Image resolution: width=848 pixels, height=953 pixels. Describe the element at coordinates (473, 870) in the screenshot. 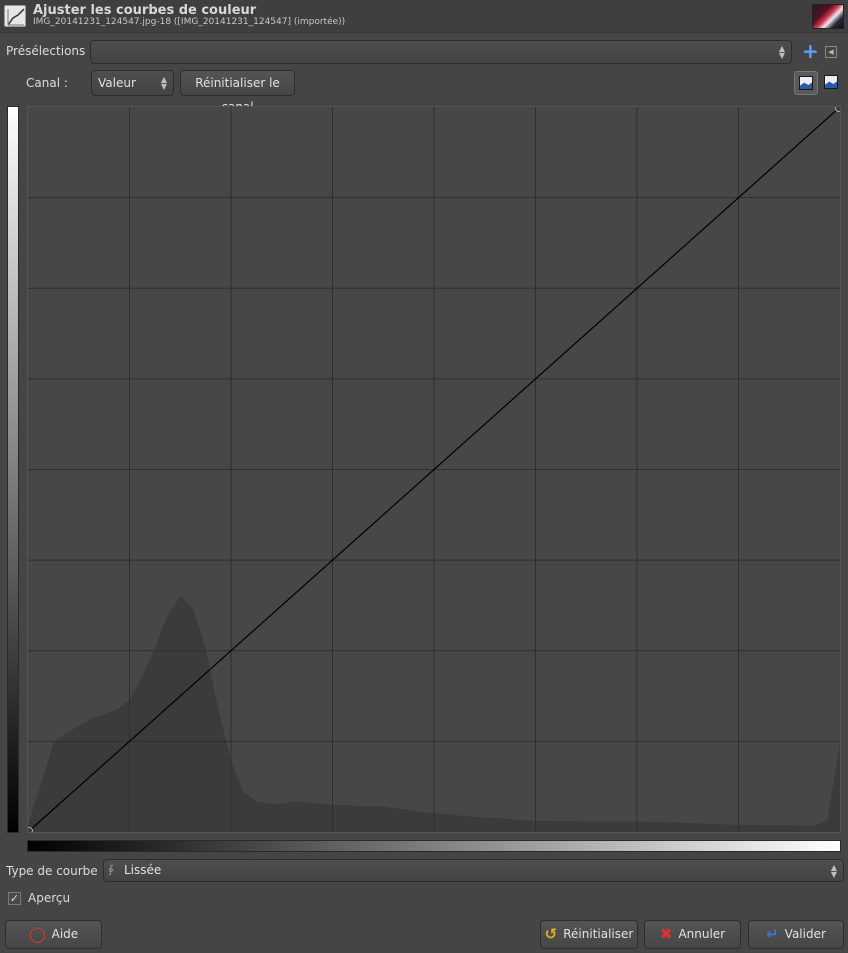

I see `curve-type-combo: ∳ Lissée ▲ ▼` at that location.